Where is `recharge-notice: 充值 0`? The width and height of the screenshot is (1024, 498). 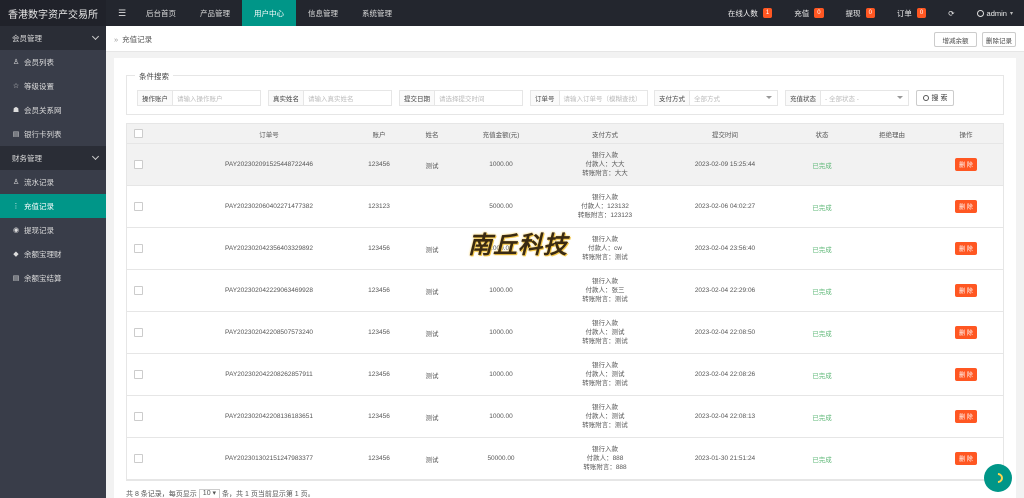
recharge-notice: 充值 0 is located at coordinates (808, 13).